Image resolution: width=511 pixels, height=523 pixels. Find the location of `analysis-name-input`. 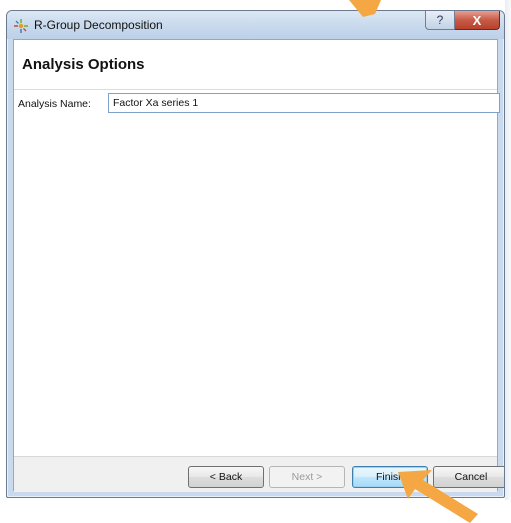

analysis-name-input is located at coordinates (304, 103).